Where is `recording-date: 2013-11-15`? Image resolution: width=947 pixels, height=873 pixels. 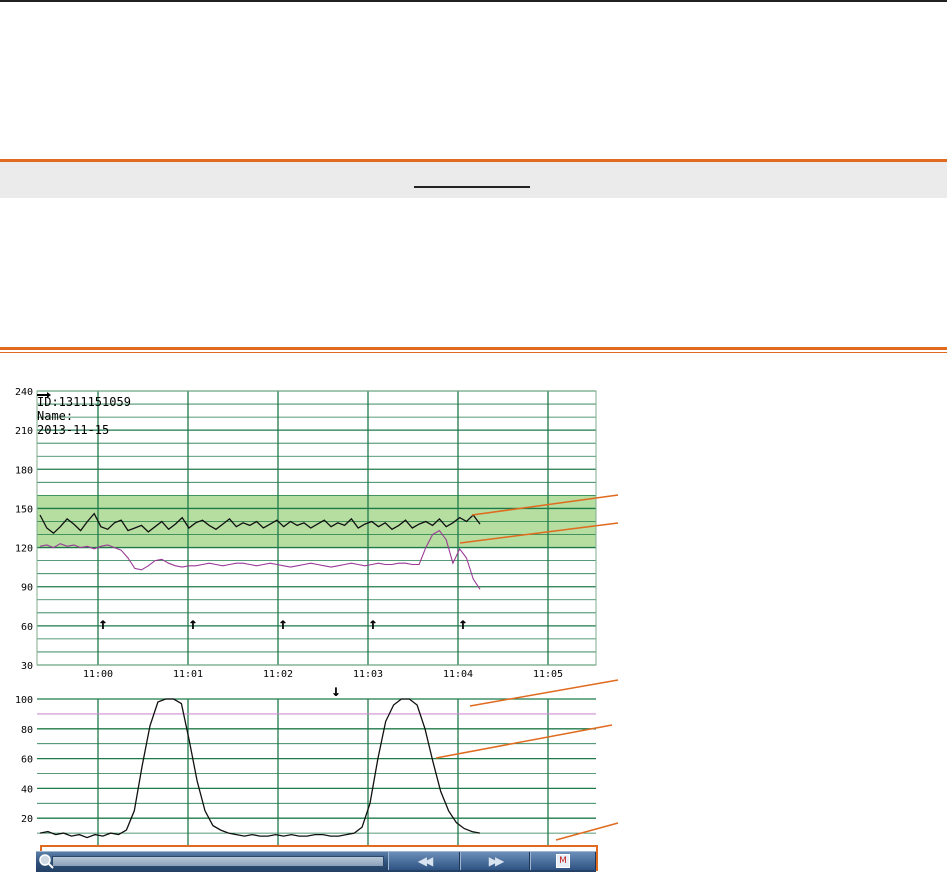
recording-date: 2013-11-15 is located at coordinates (73, 430).